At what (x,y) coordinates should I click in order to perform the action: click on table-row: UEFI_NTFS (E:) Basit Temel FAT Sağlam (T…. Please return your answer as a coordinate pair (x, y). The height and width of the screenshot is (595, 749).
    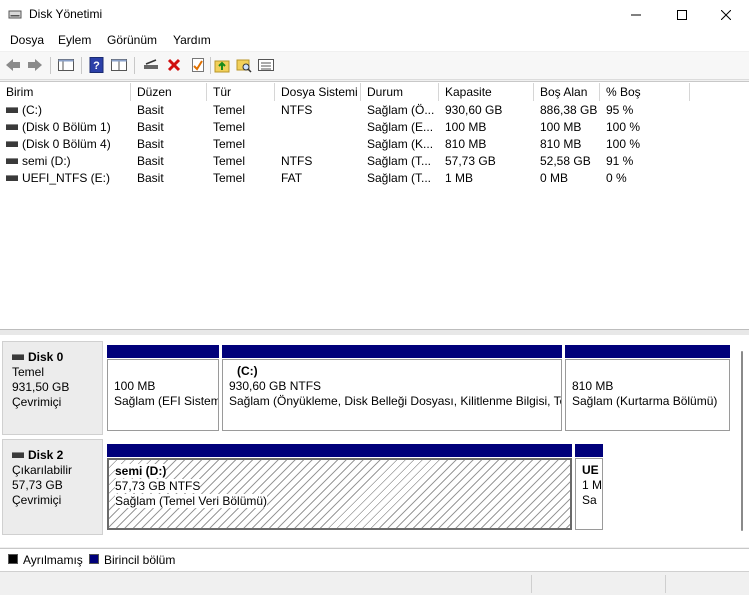
    Looking at the image, I should click on (374, 178).